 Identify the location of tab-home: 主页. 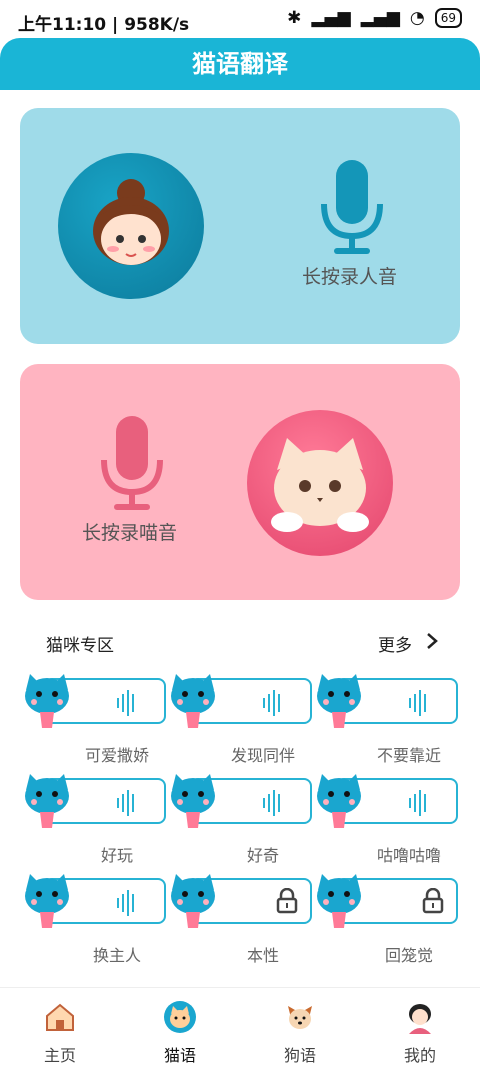
(60, 1028).